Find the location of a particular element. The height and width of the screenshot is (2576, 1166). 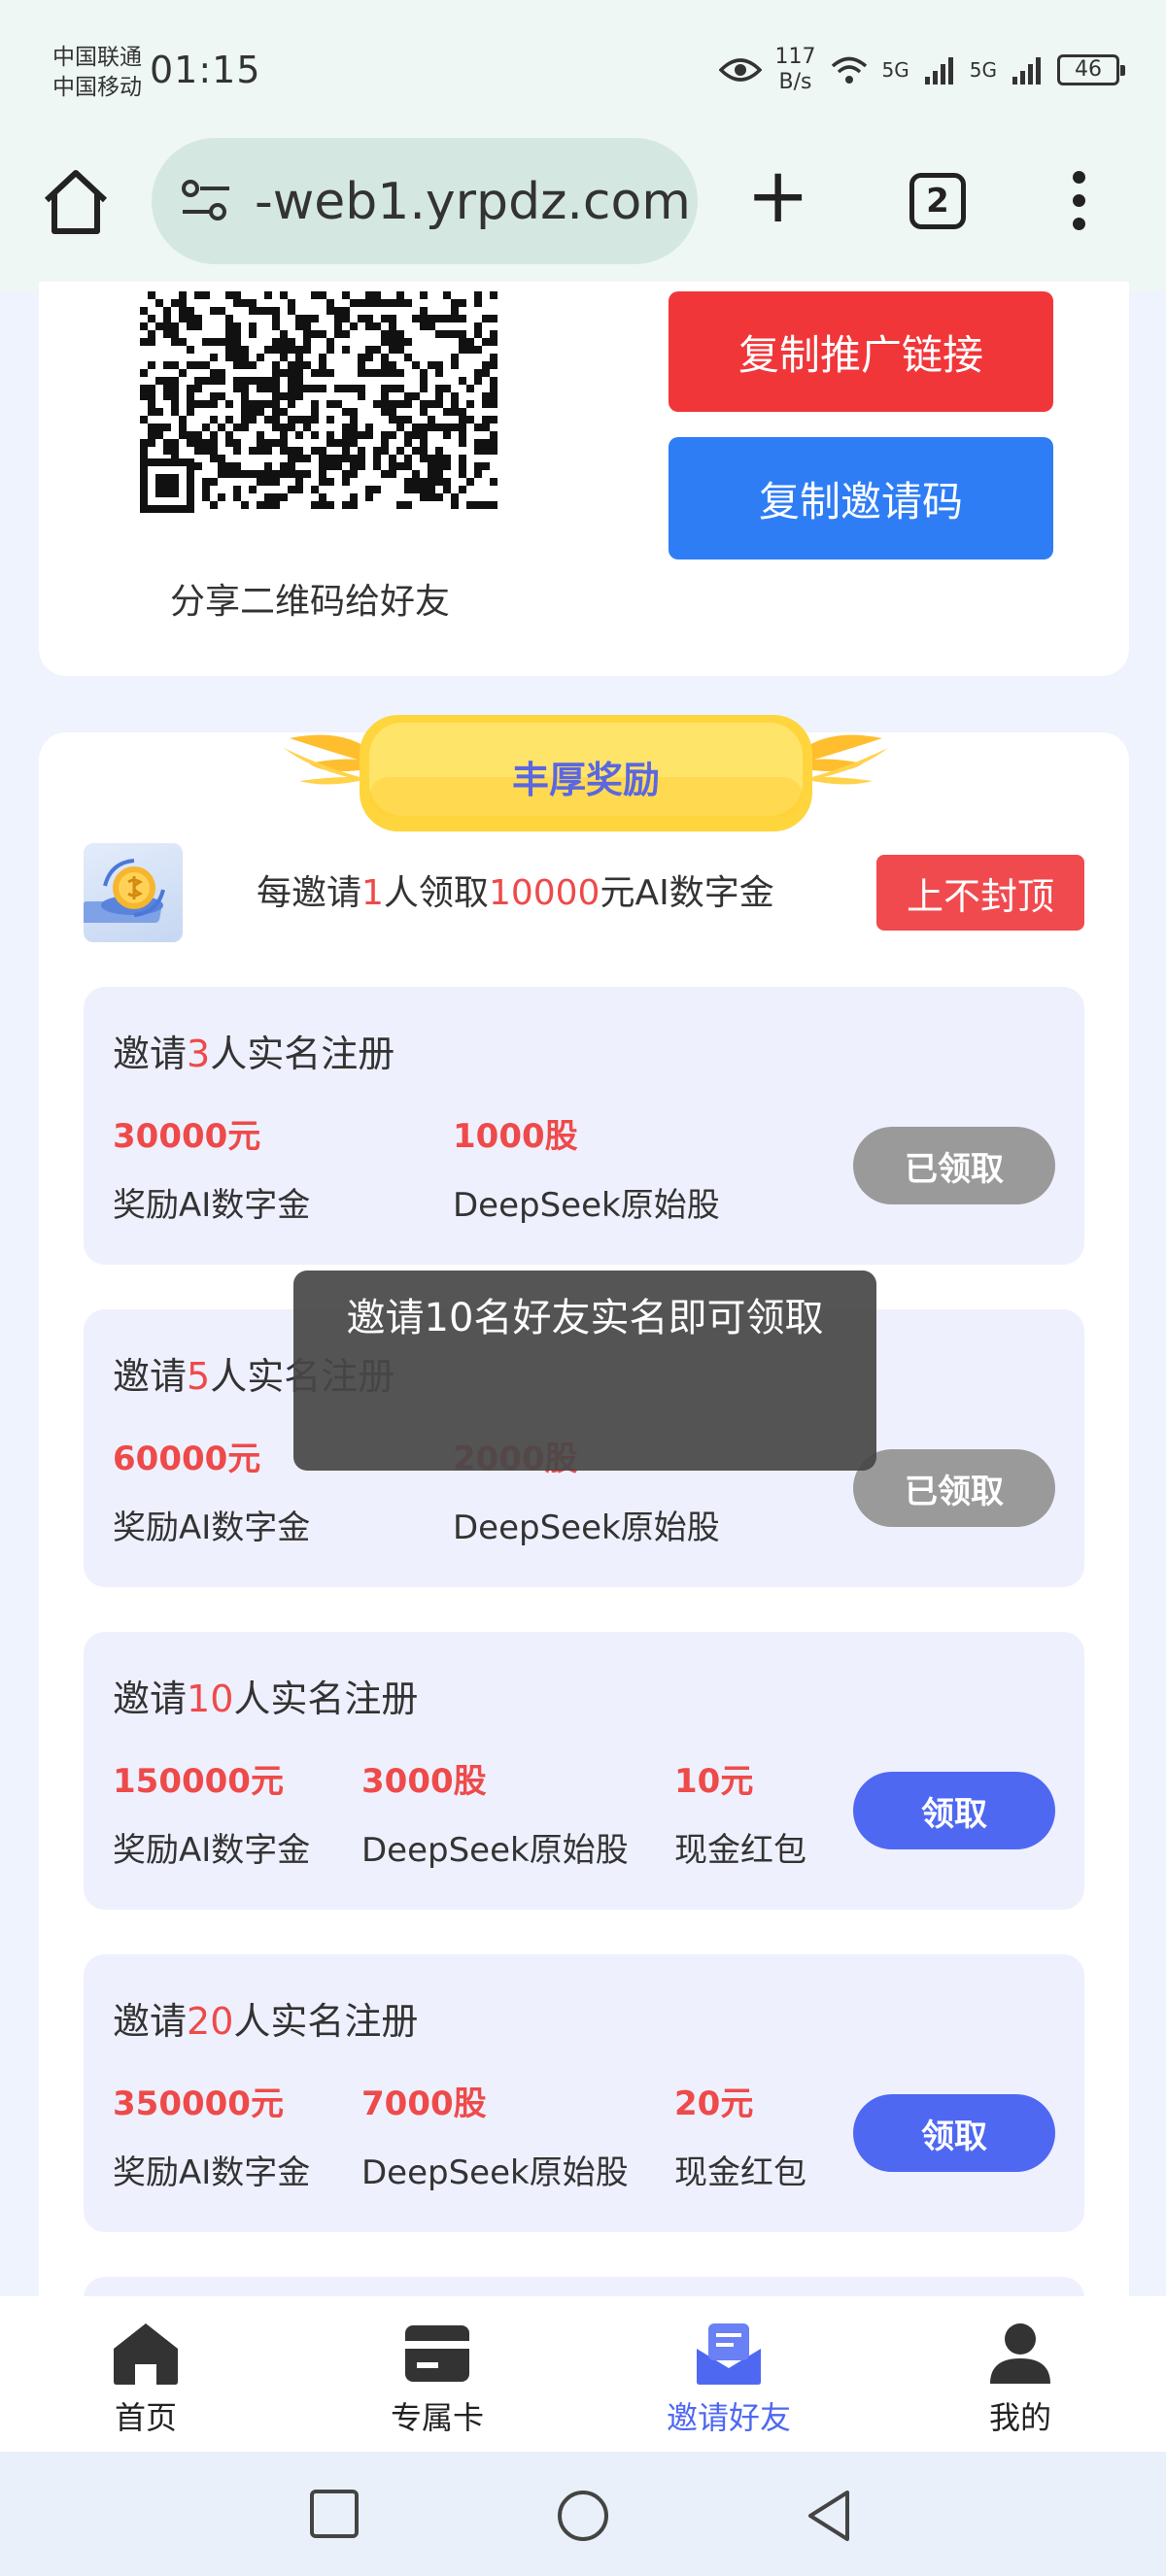

reward-item: 60000元 奖励AI数字金 is located at coordinates (212, 1493).